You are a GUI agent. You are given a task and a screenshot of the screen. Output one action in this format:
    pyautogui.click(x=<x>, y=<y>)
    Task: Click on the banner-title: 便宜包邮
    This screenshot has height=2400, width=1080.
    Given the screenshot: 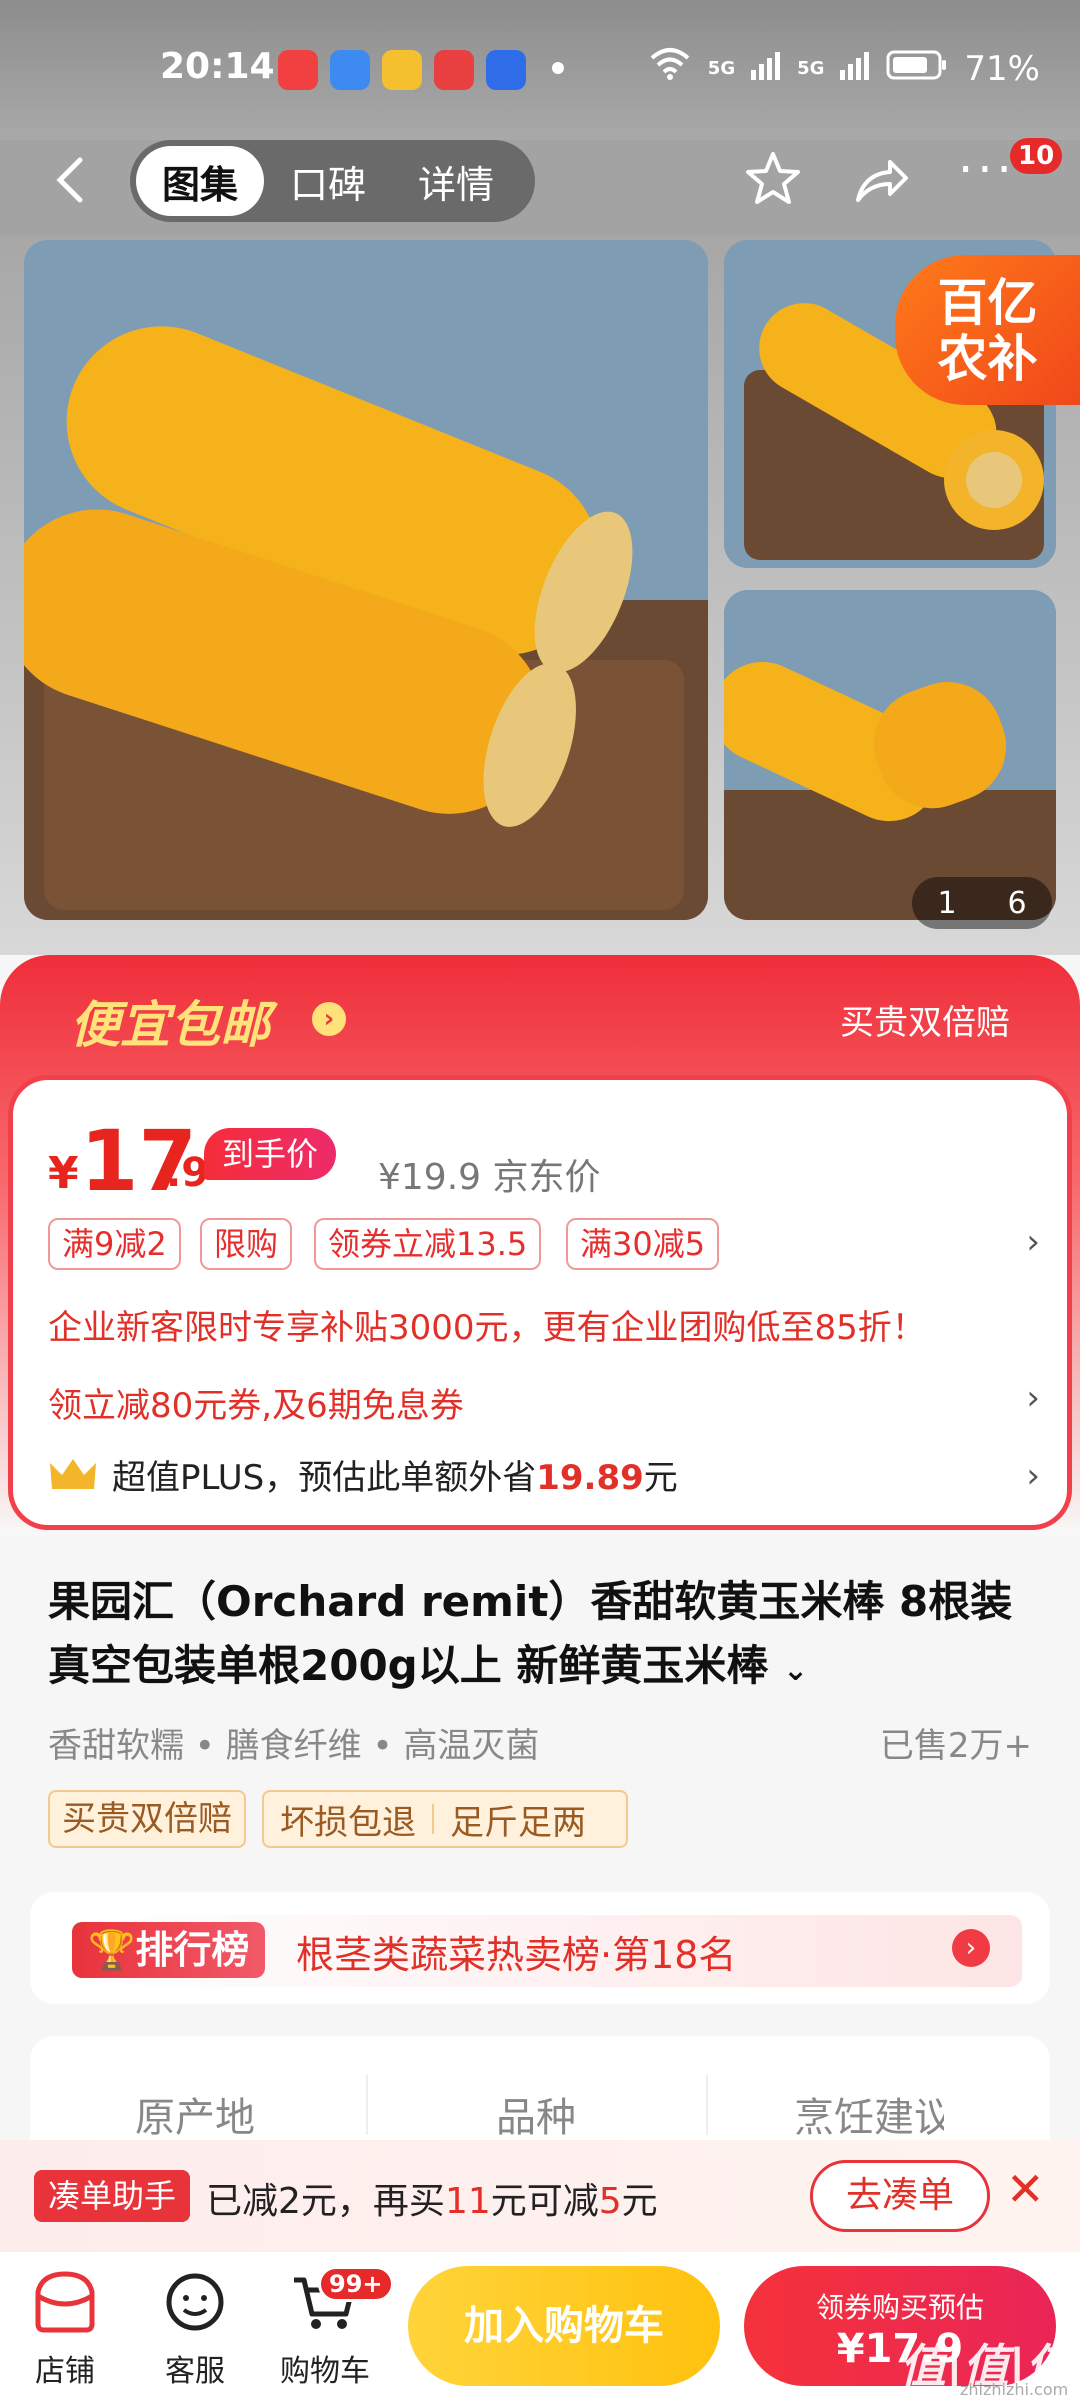 What is the action you would take?
    pyautogui.click(x=170, y=1021)
    